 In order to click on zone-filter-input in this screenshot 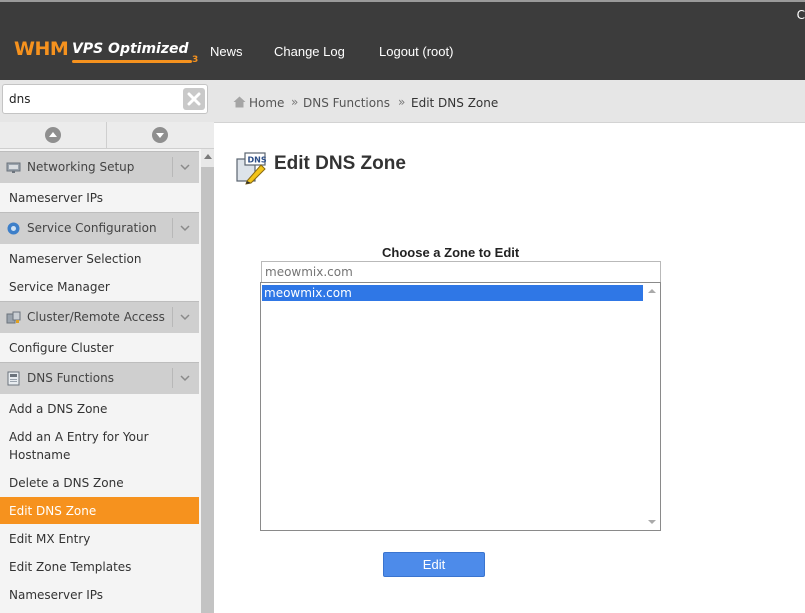, I will do `click(455, 272)`.